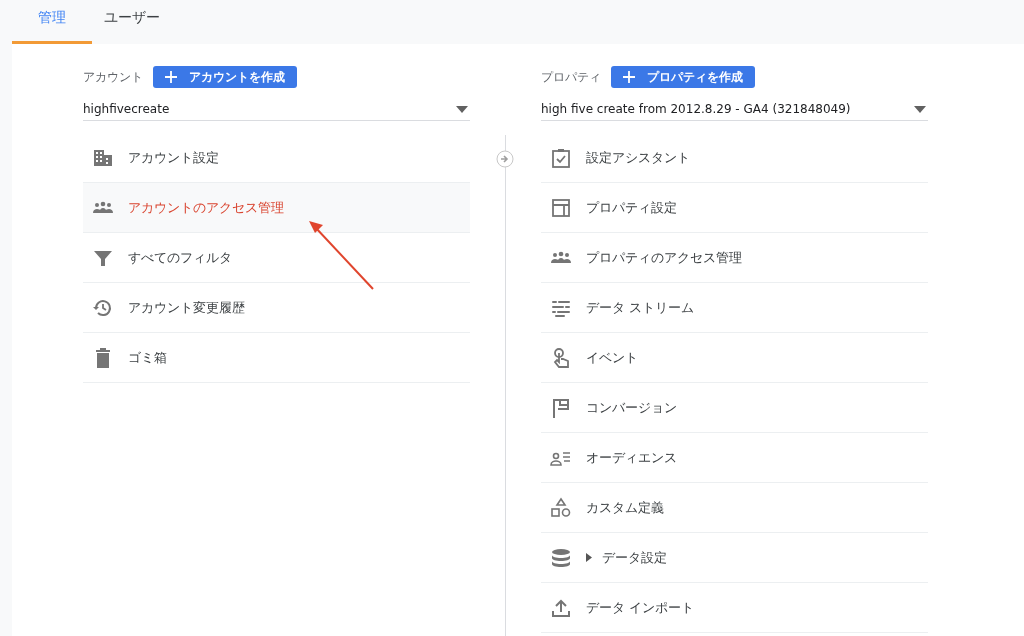 The width and height of the screenshot is (1024, 636). Describe the element at coordinates (734, 109) in the screenshot. I see `property-dropdown: high five create from 2012.8.29 - GA4 (321848049)` at that location.